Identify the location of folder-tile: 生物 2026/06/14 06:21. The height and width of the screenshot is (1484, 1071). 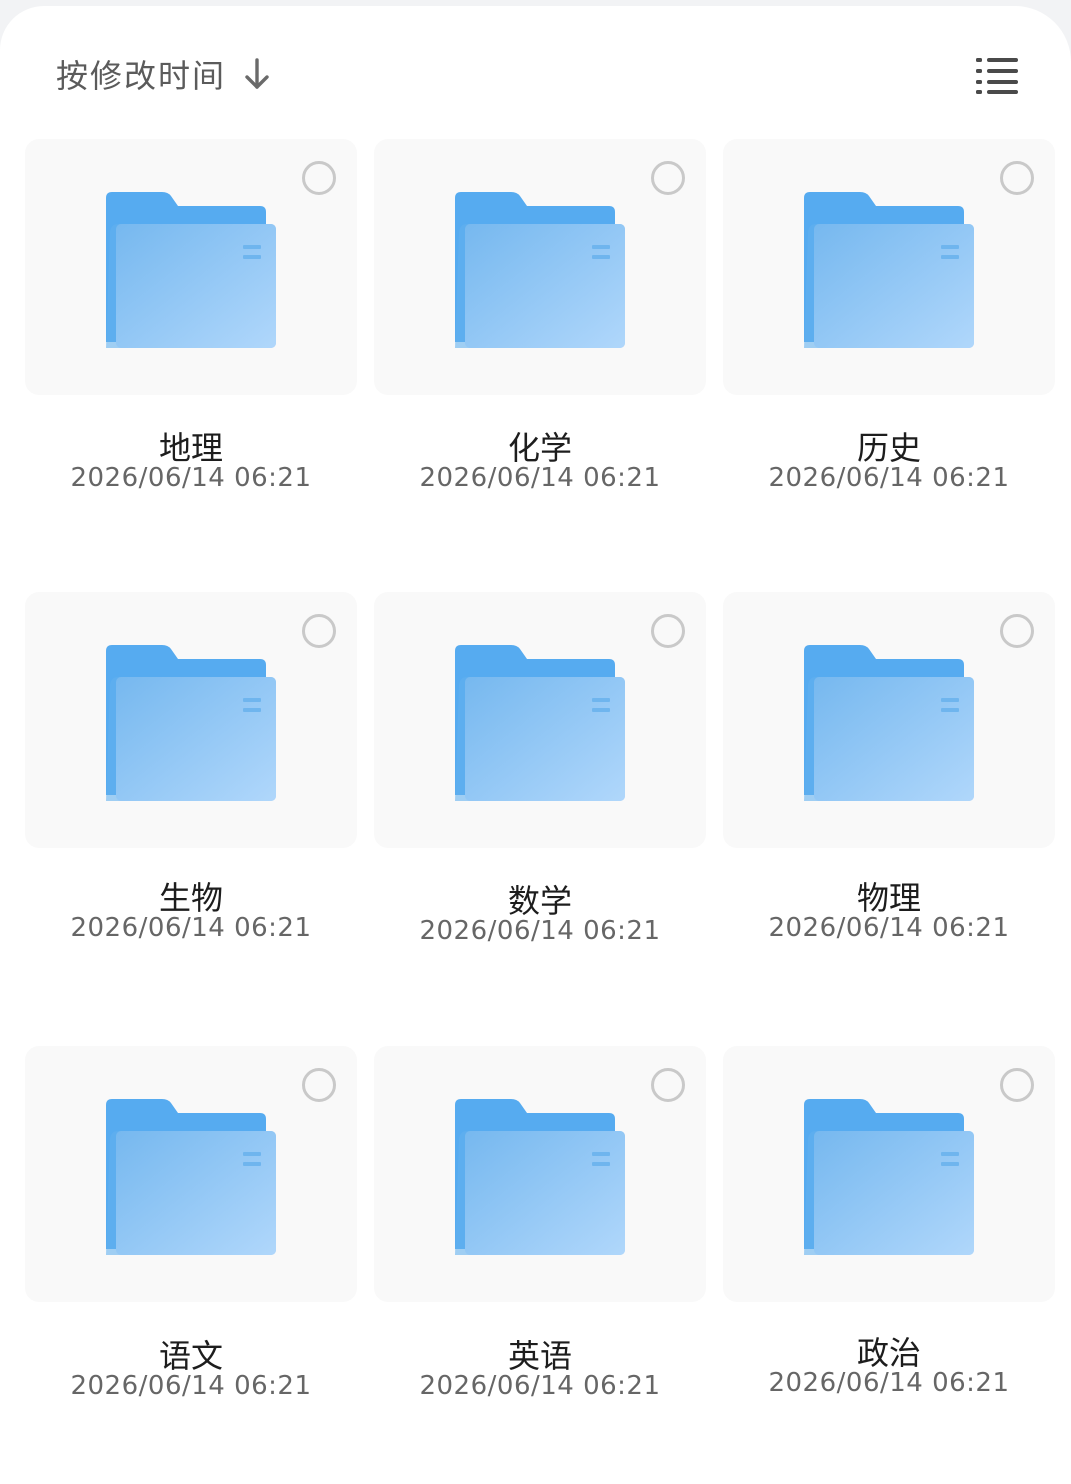
(191, 796).